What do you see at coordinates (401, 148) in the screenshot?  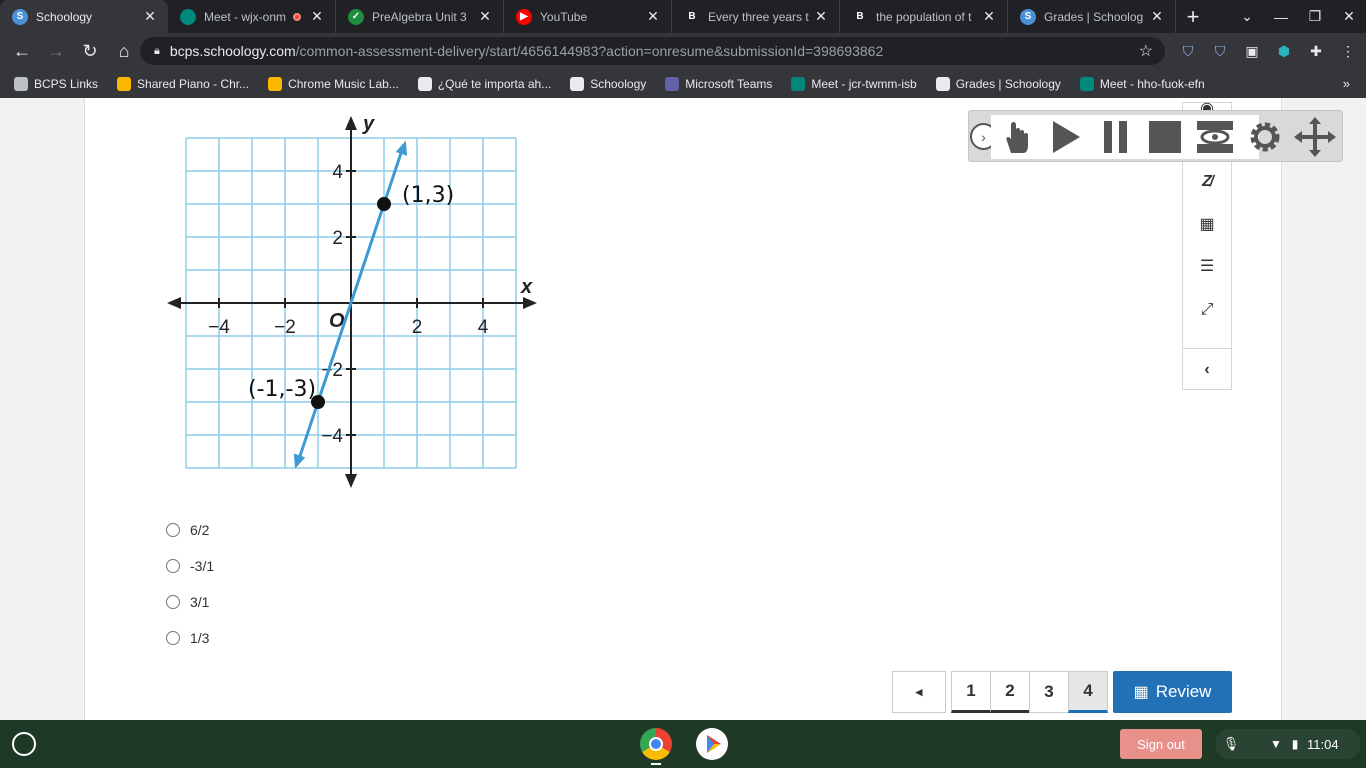 I see `graph-line-arrow-up` at bounding box center [401, 148].